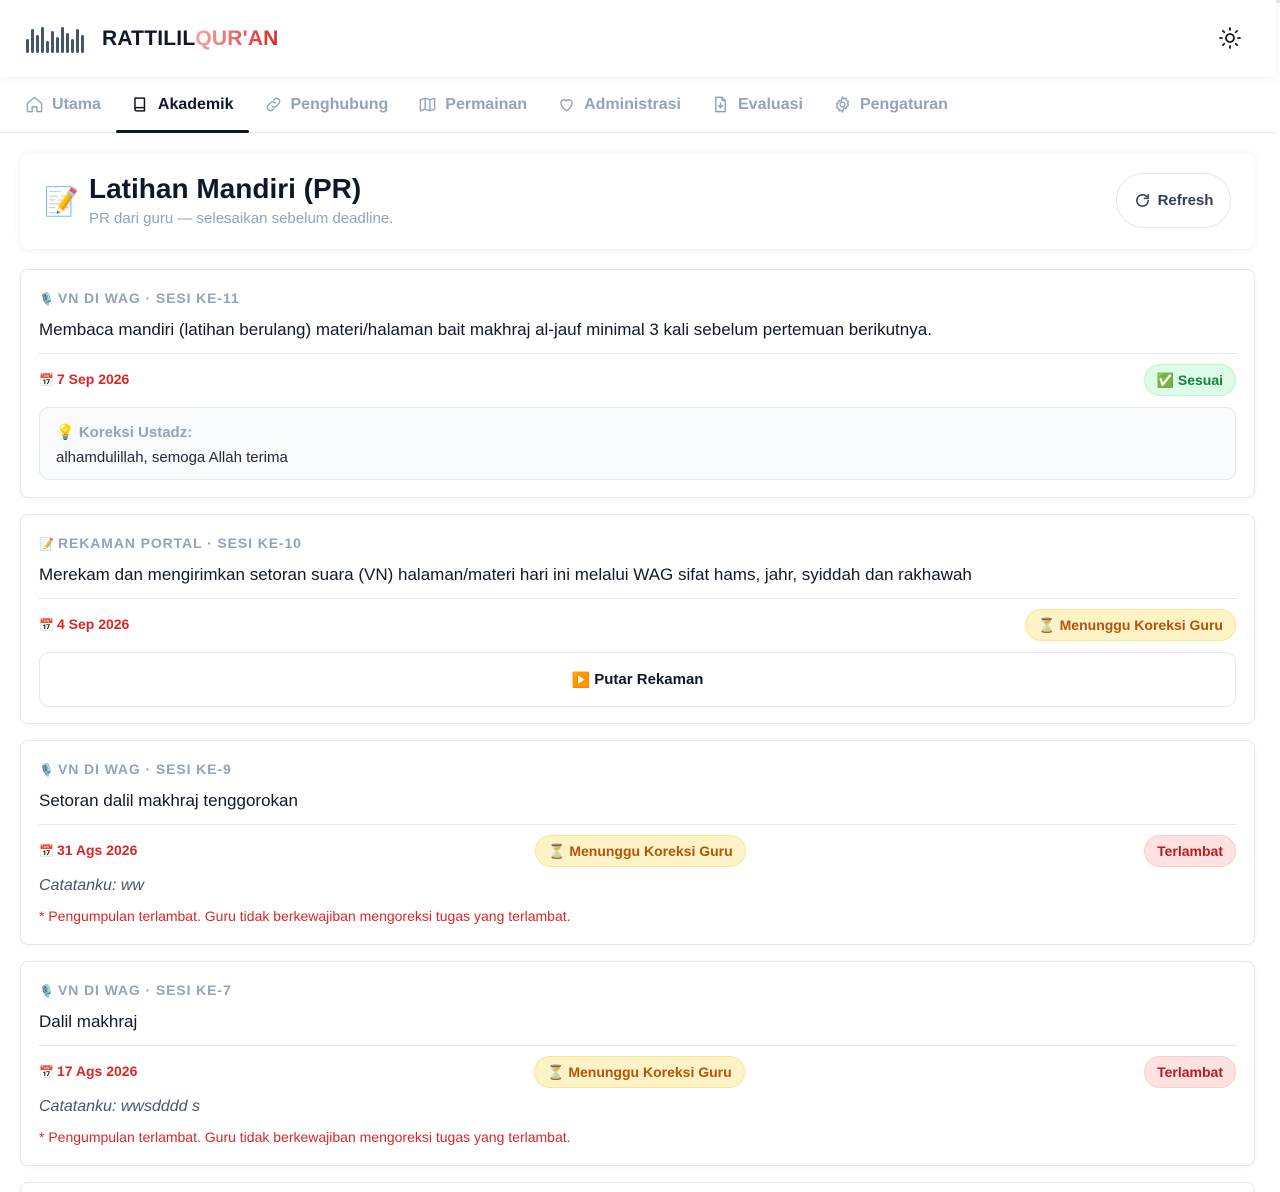  Describe the element at coordinates (144, 990) in the screenshot. I see `task-meta-text: VN DI WAG · SESI KE-7` at that location.